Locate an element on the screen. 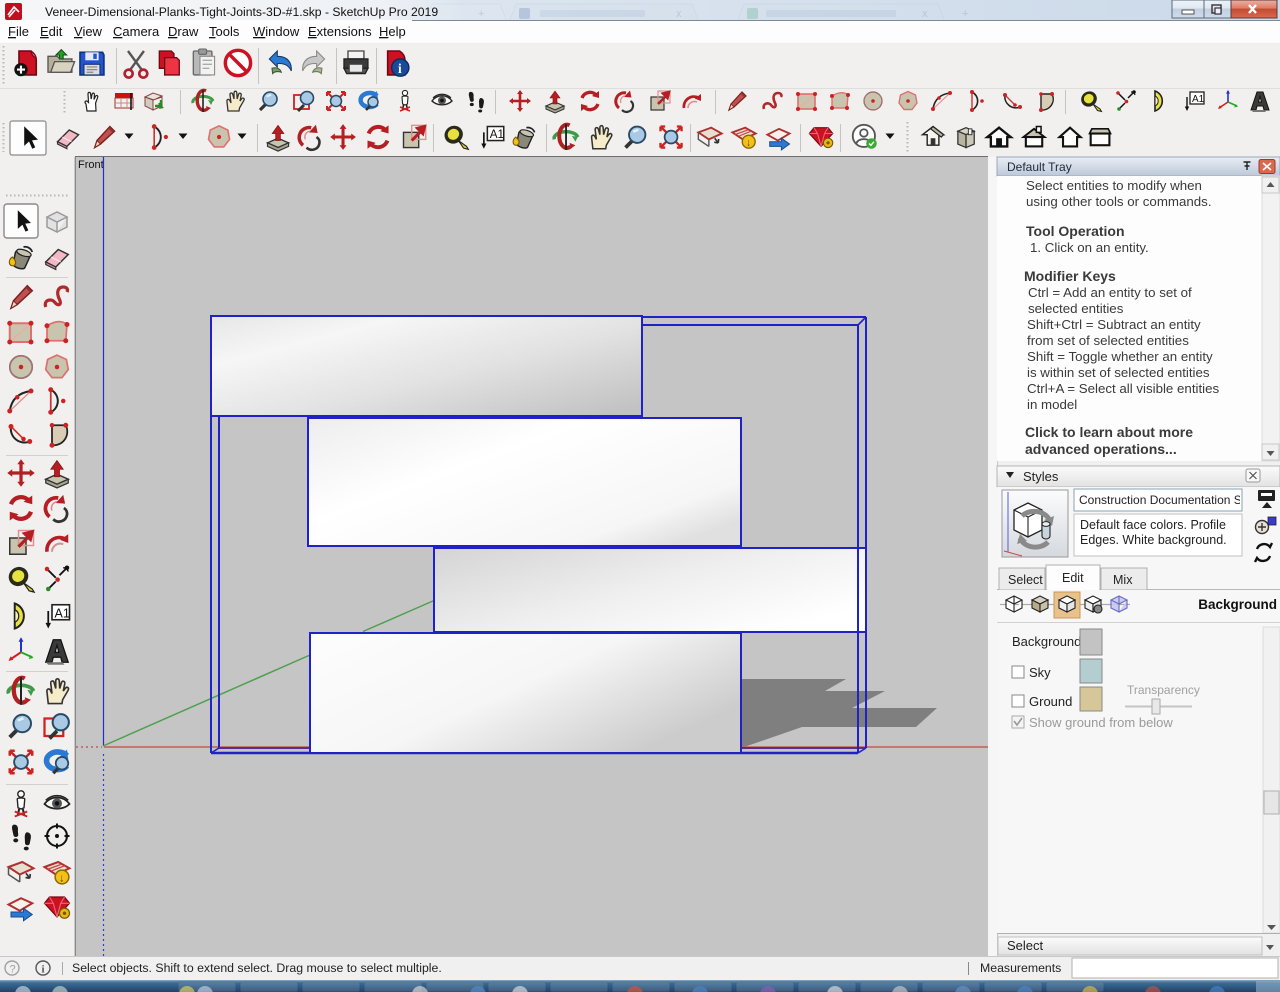  svg-text: Show ground from below is located at coordinates (1101, 722).